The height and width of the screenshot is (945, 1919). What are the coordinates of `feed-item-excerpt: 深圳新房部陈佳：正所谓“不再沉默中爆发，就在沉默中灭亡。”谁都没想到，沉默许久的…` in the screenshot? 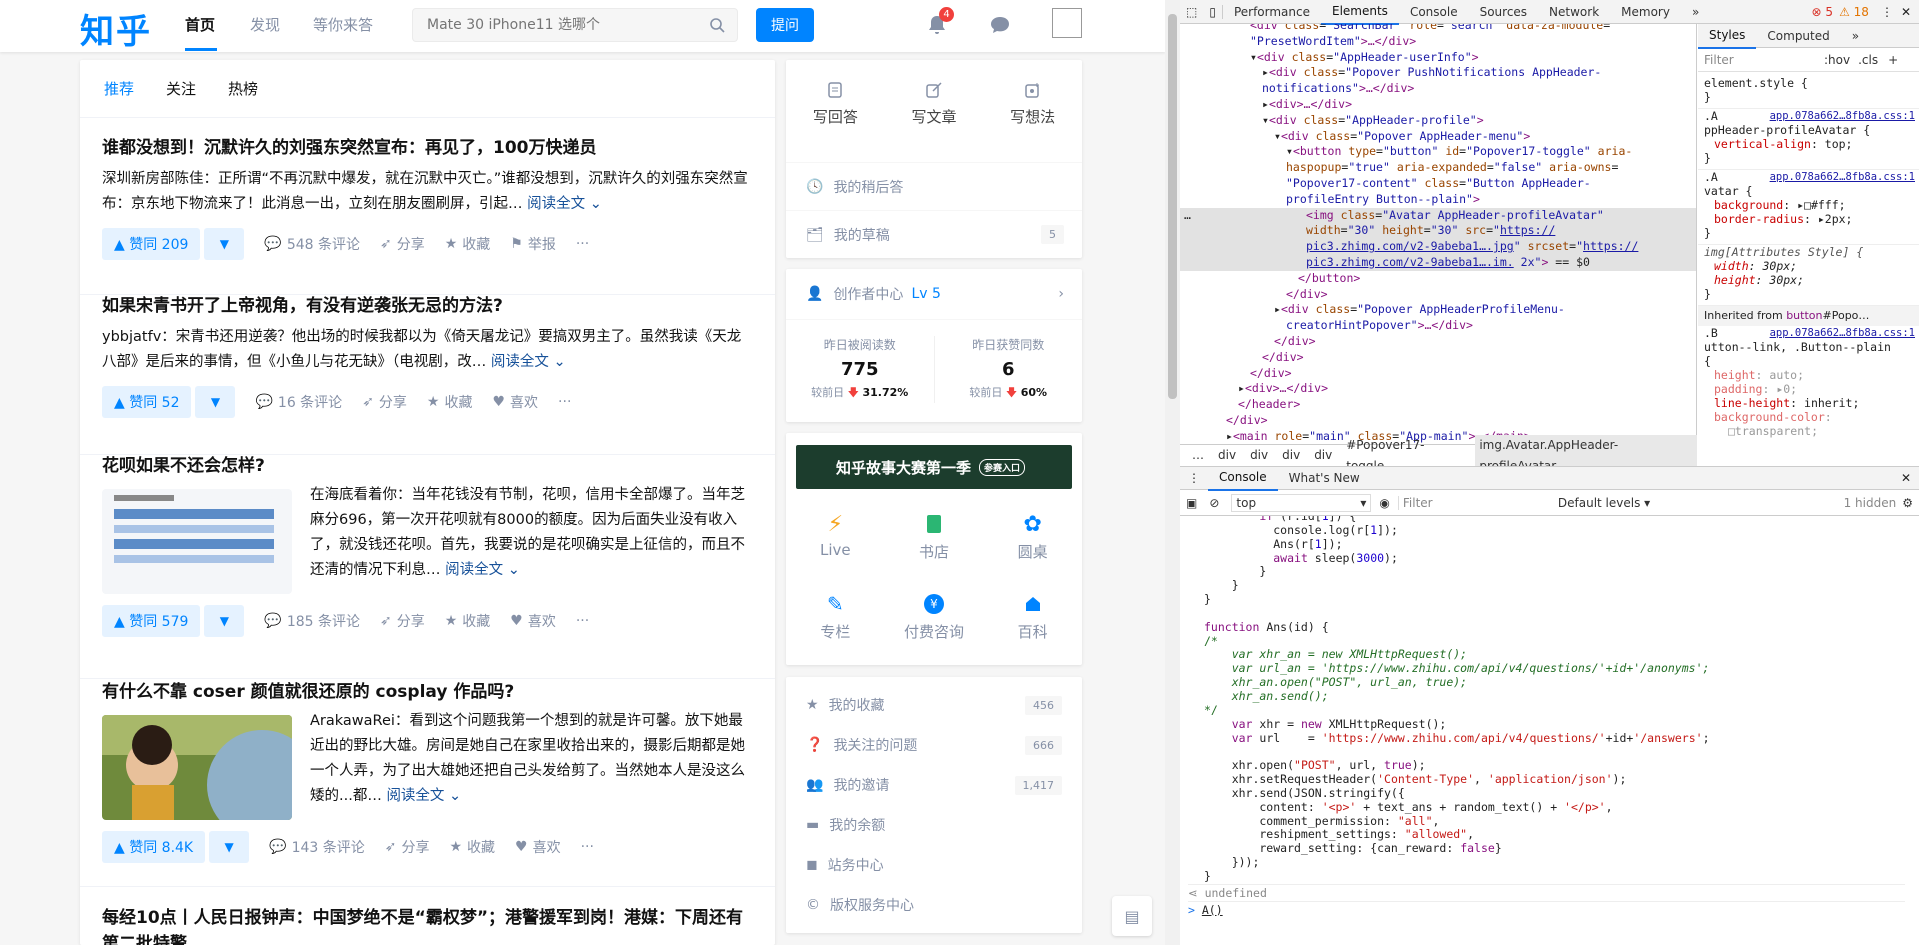 It's located at (427, 192).